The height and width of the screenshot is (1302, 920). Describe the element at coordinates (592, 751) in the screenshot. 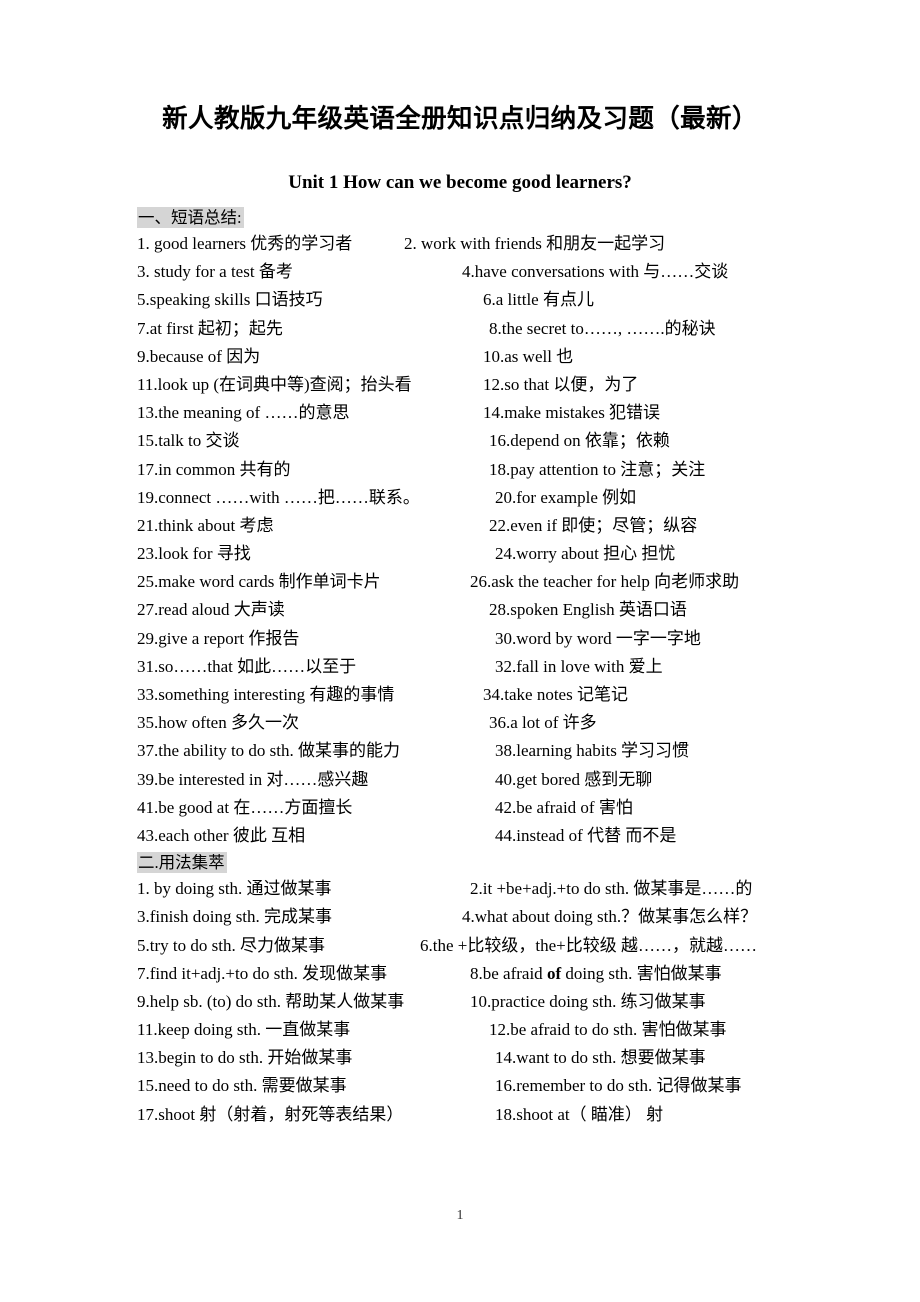

I see `phrase-entry-right: 38.learning habits 学习习惯` at that location.